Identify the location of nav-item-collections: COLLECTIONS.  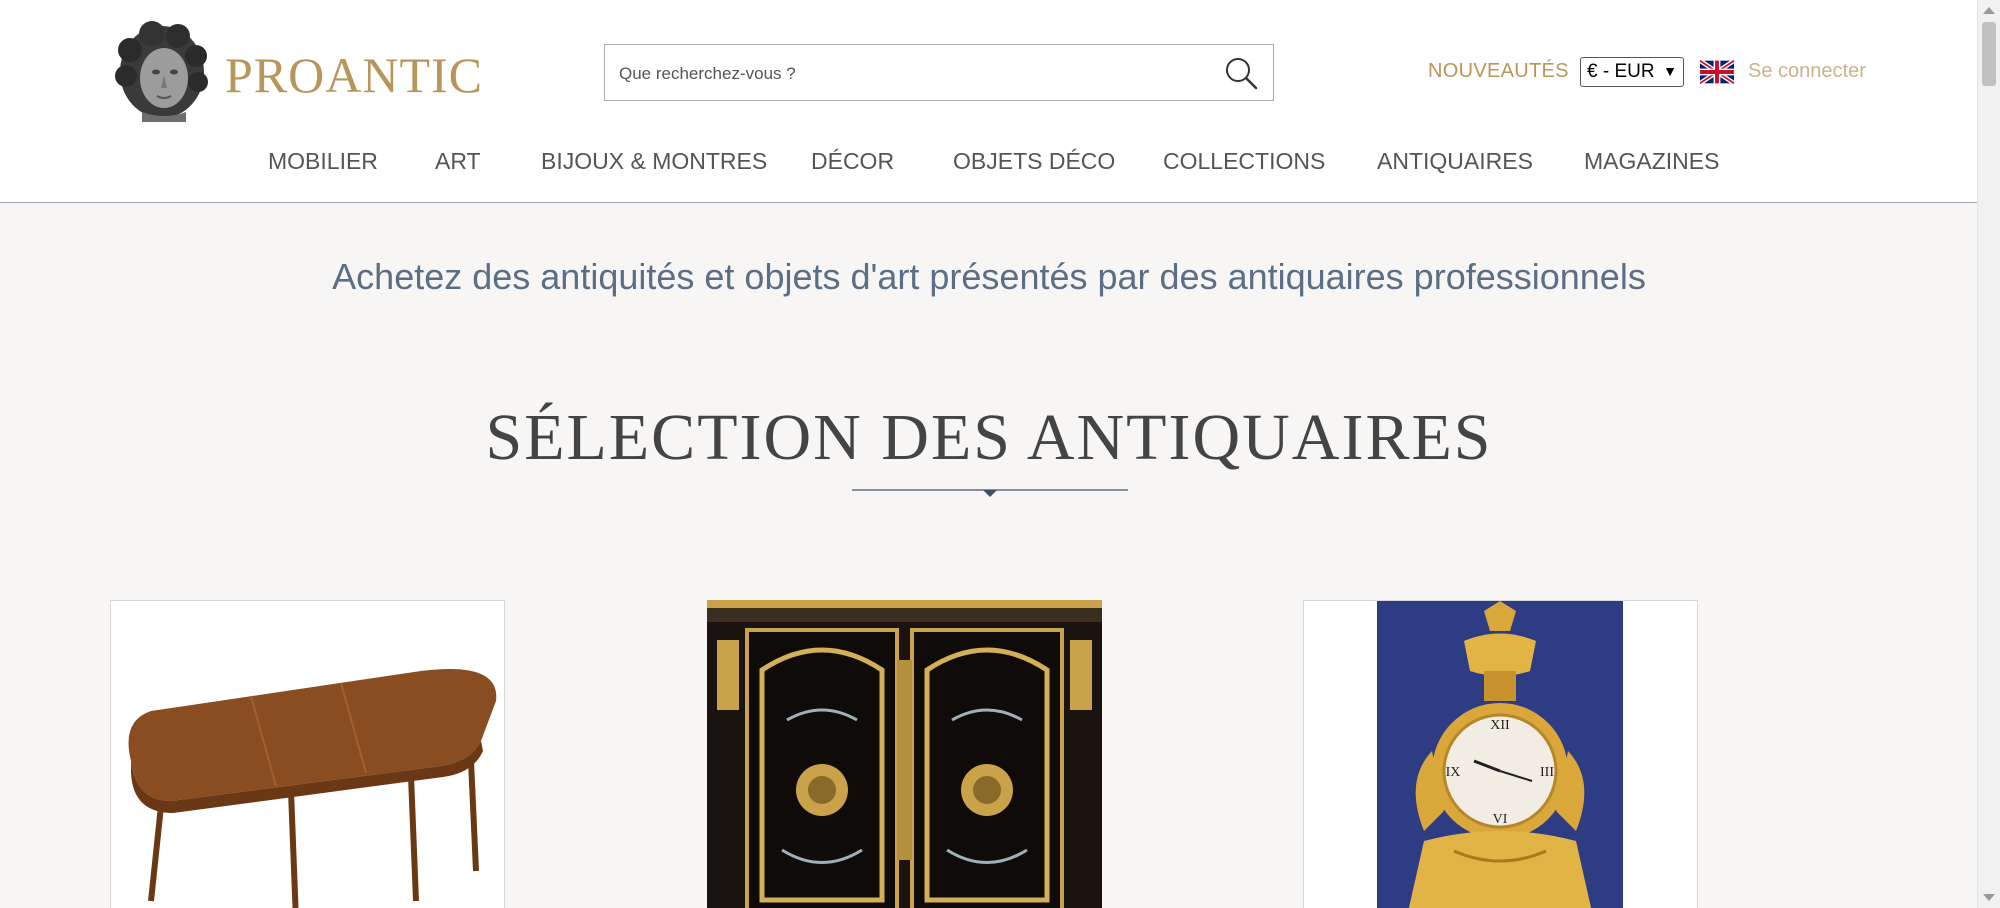
(1244, 161).